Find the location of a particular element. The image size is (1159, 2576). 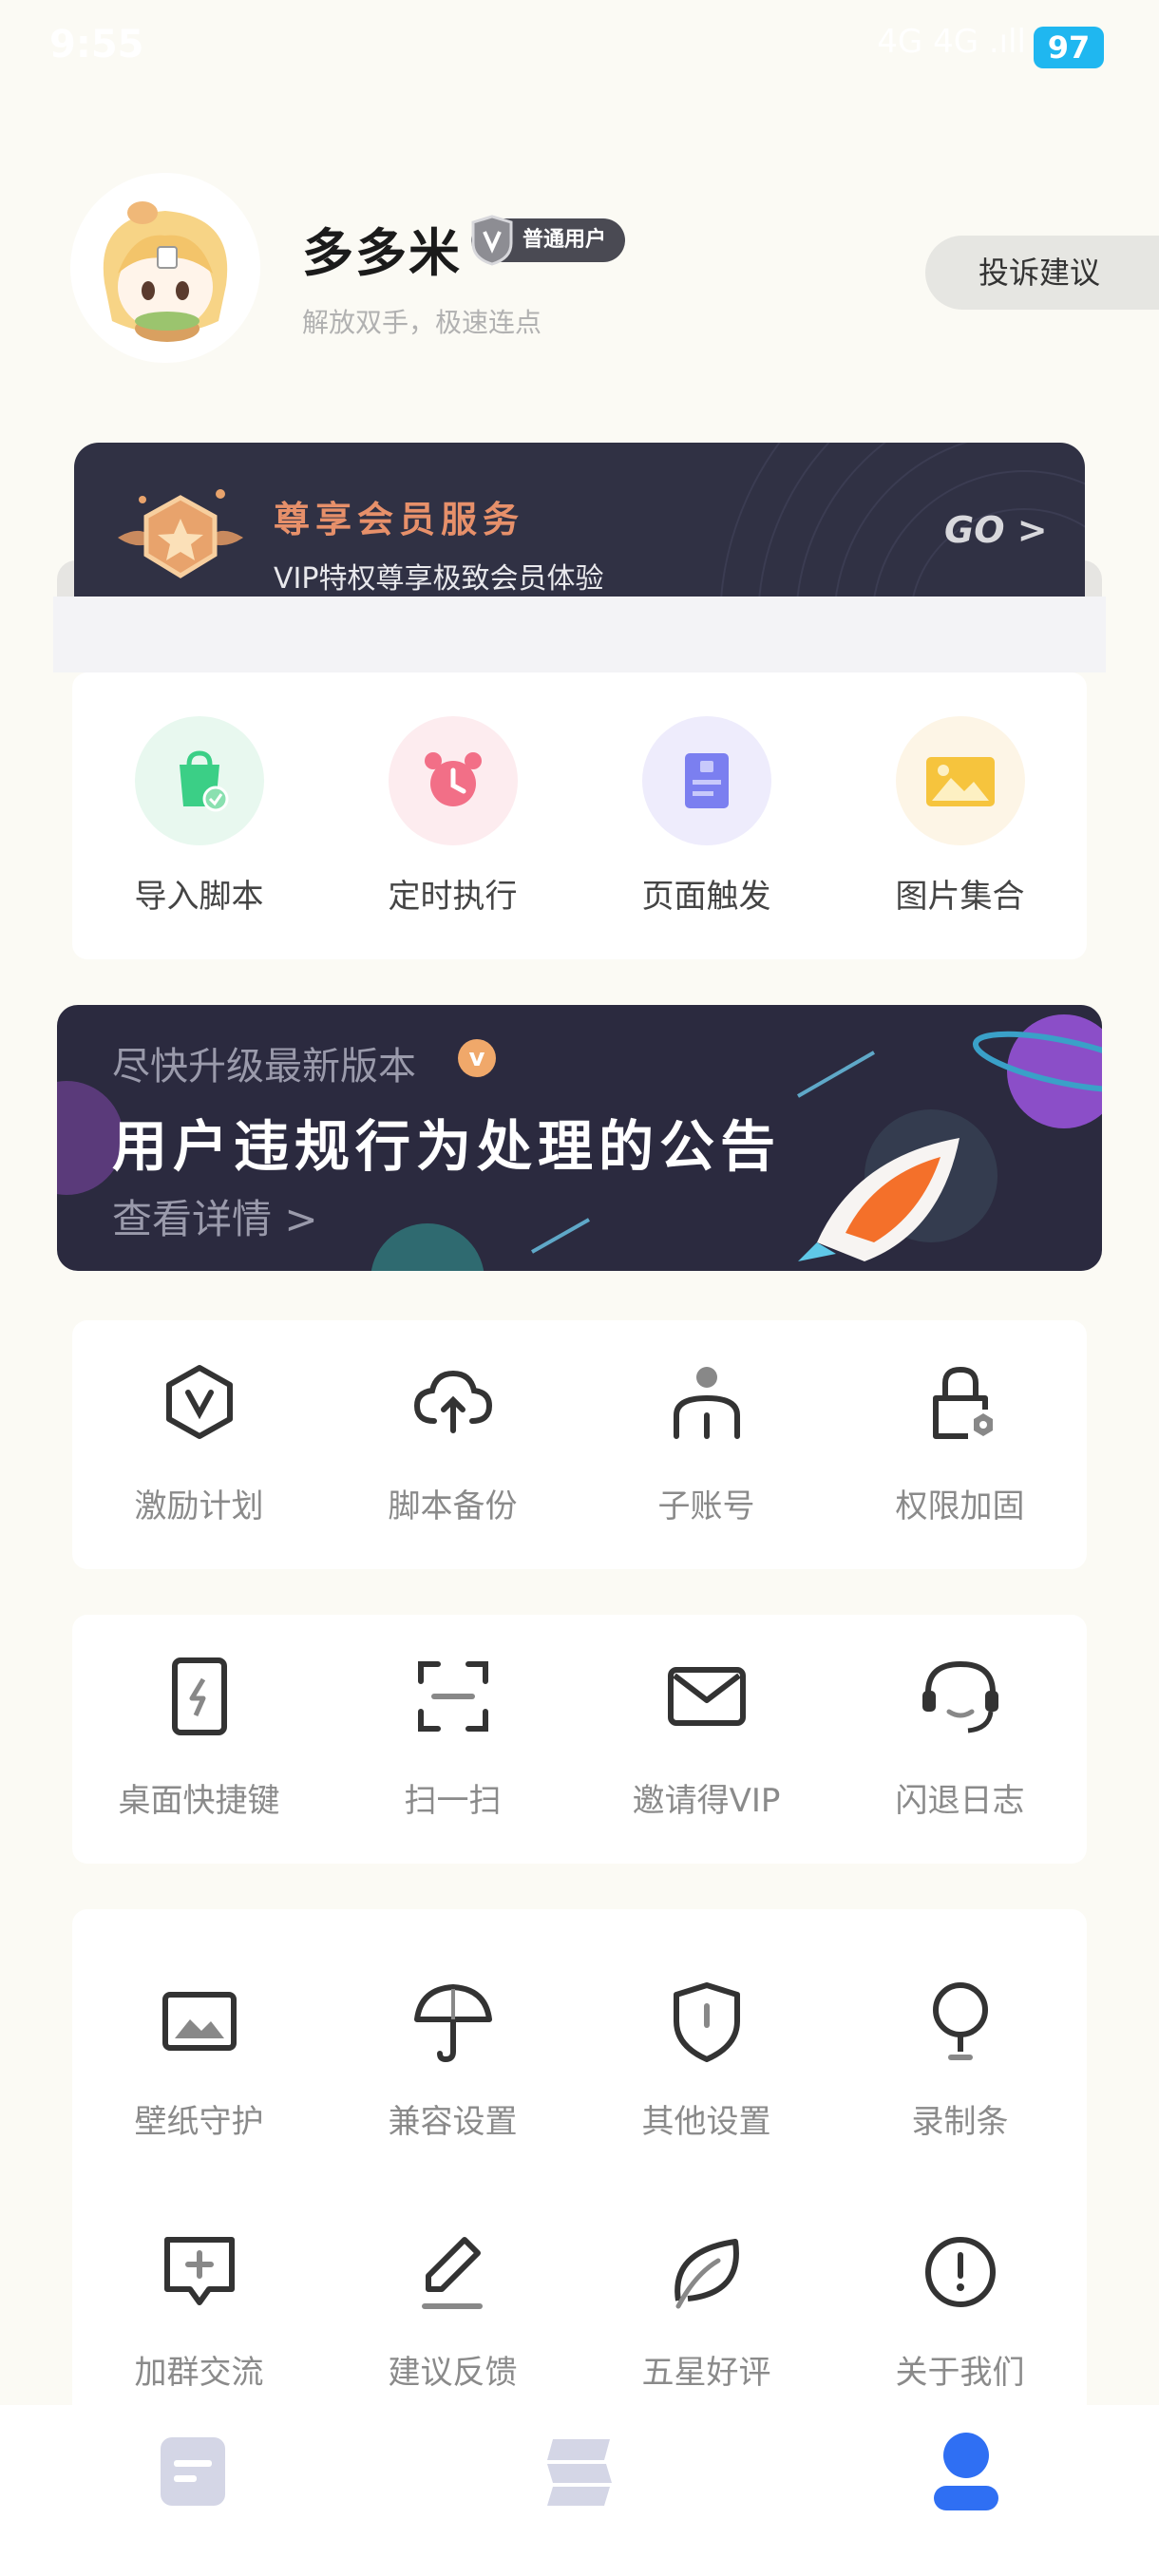

feature-script-backup: 脚本备份 is located at coordinates (453, 1441).